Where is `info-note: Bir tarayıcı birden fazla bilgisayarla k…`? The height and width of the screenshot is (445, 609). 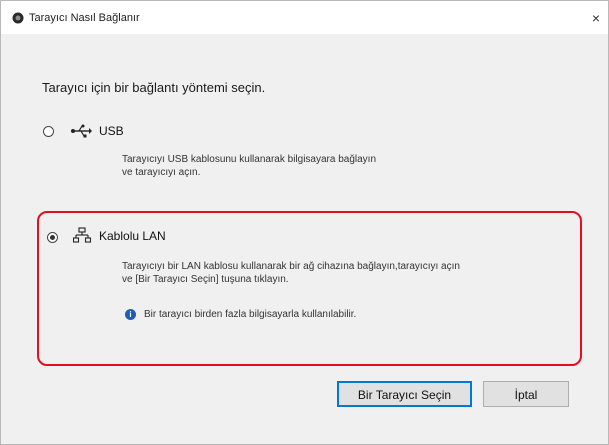
info-note: Bir tarayıcı birden fazla bilgisayarla k… is located at coordinates (250, 314).